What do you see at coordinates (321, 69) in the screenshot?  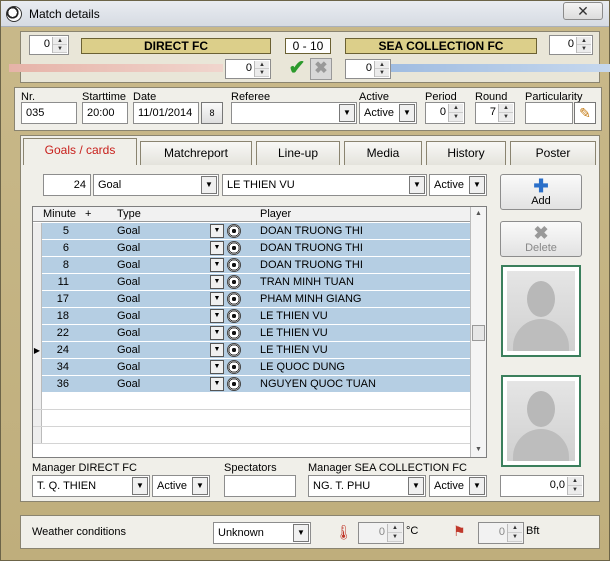 I see `cancel-x-icon: ✖` at bounding box center [321, 69].